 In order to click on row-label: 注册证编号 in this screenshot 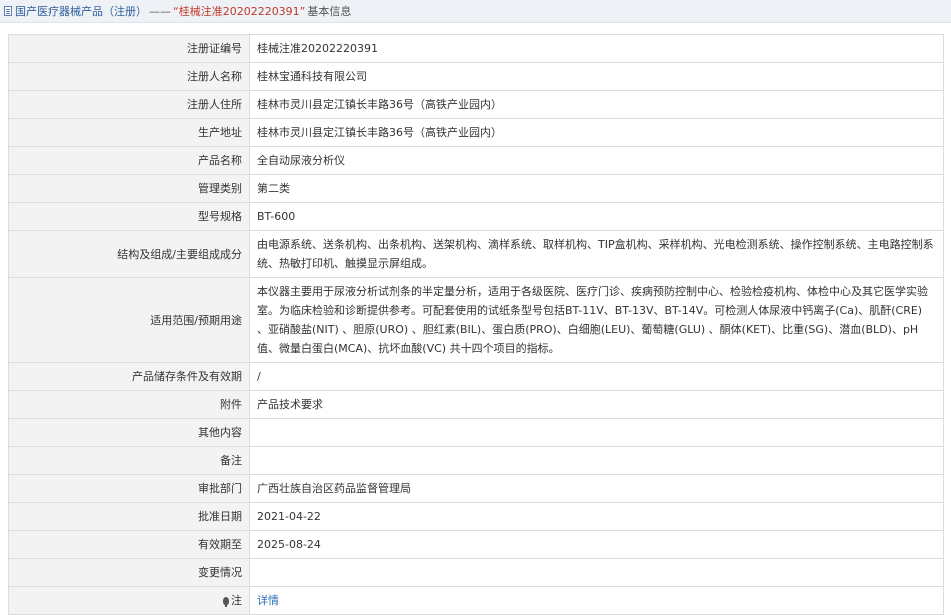, I will do `click(129, 48)`.